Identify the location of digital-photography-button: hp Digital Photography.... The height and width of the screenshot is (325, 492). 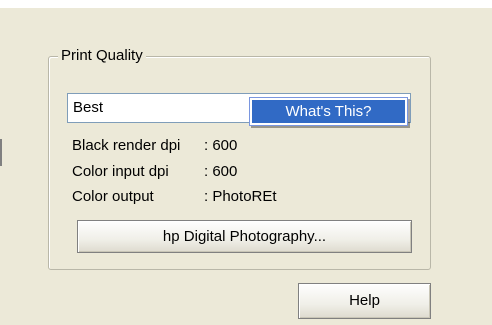
(244, 236).